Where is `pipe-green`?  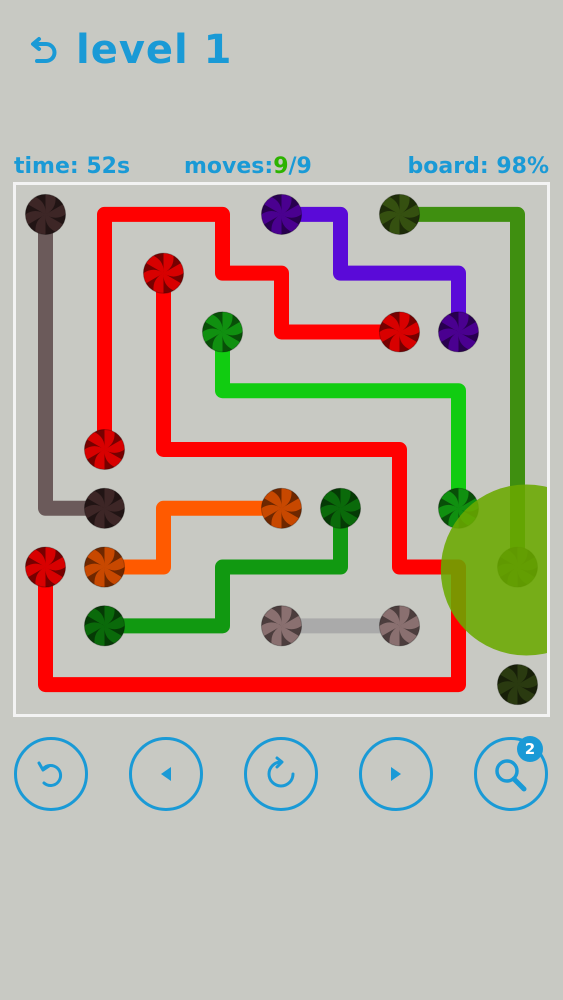
pipe-green is located at coordinates (340, 420).